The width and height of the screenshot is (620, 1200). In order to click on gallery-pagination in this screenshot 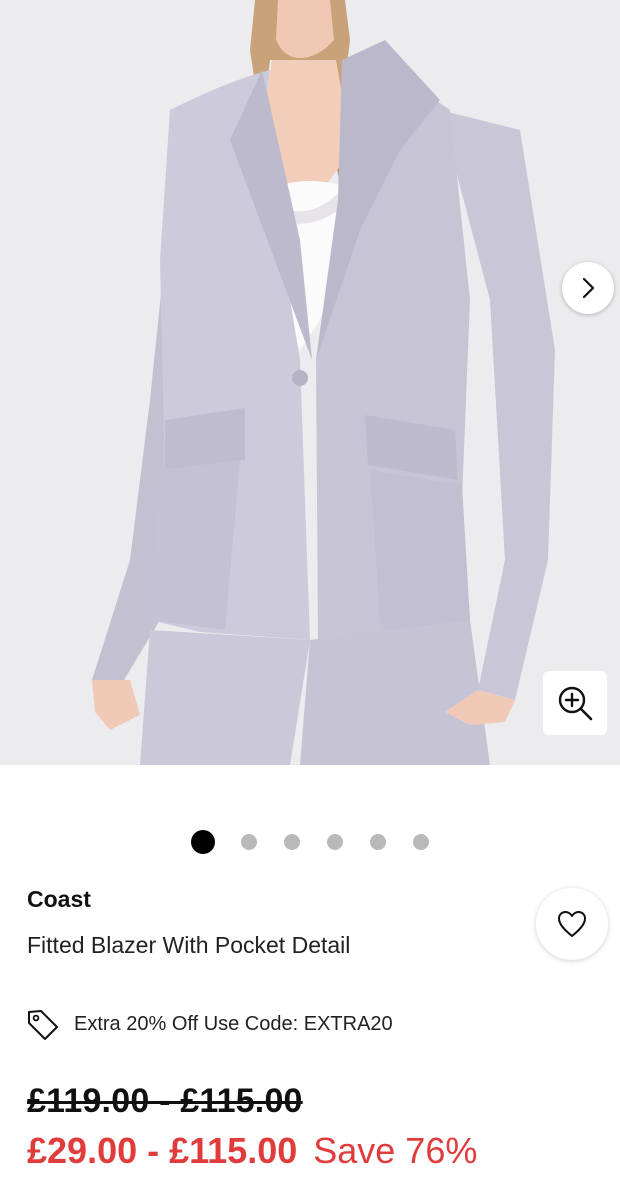, I will do `click(310, 842)`.